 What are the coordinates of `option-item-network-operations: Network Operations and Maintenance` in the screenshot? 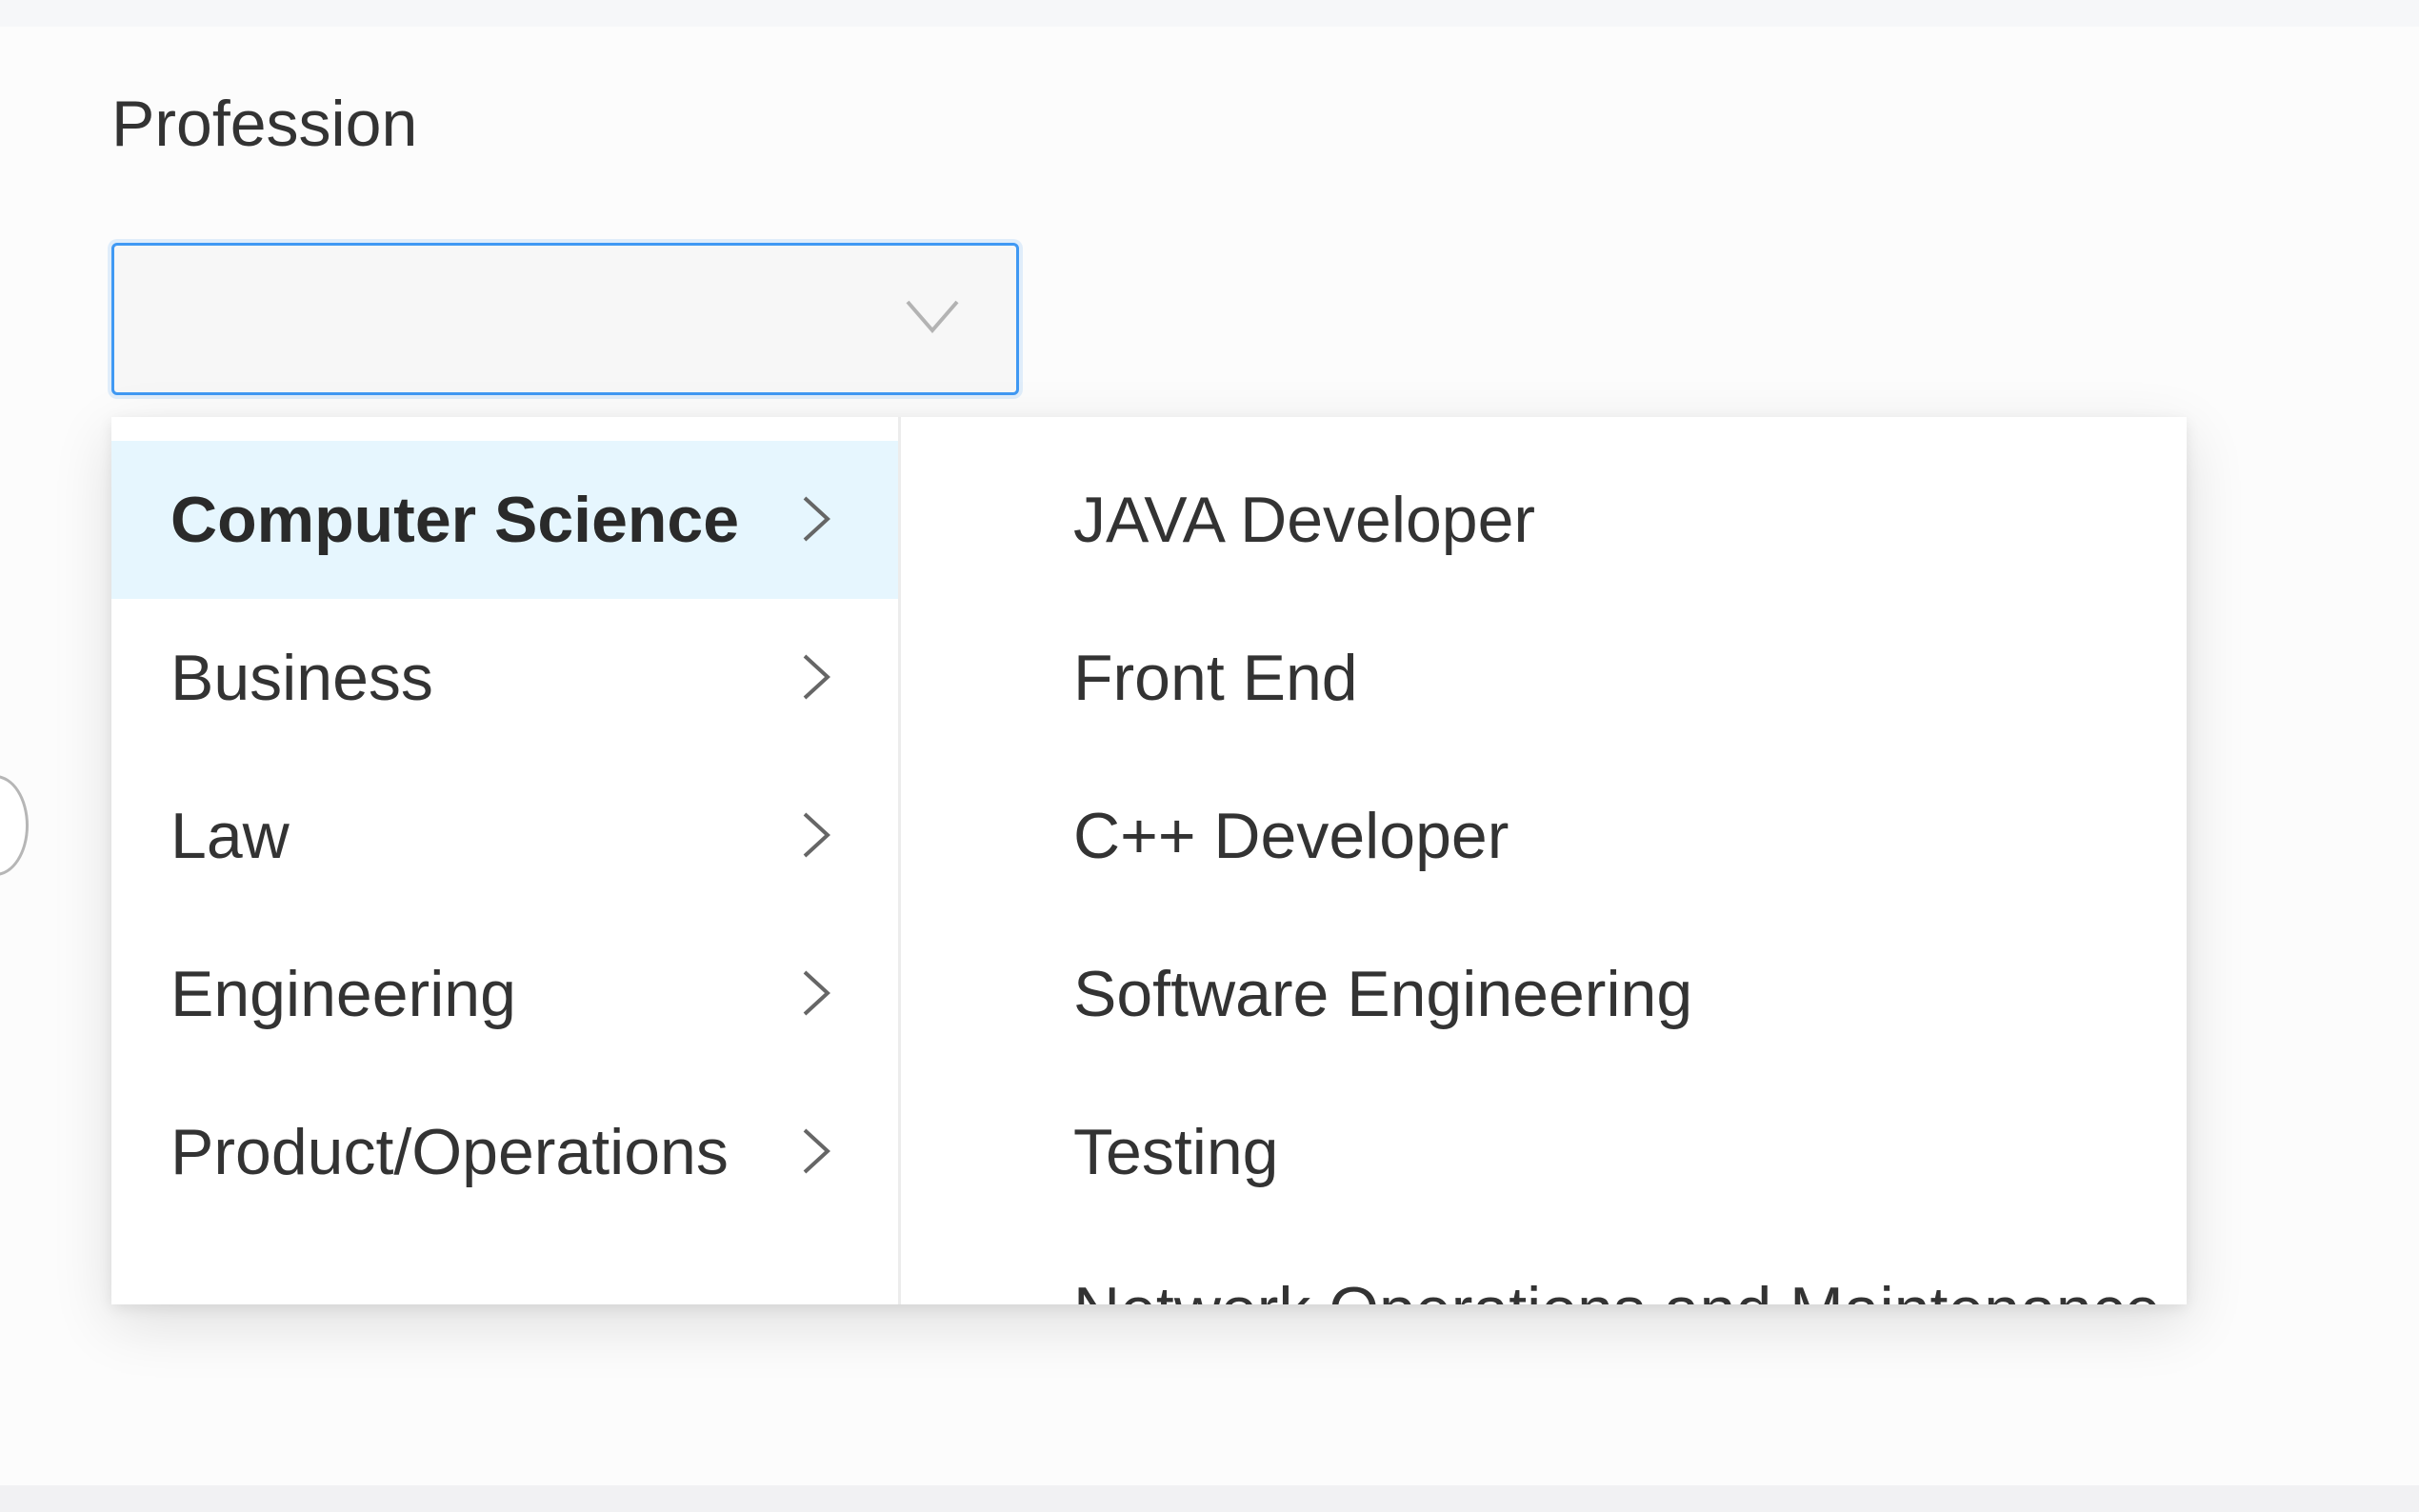 It's located at (1544, 1267).